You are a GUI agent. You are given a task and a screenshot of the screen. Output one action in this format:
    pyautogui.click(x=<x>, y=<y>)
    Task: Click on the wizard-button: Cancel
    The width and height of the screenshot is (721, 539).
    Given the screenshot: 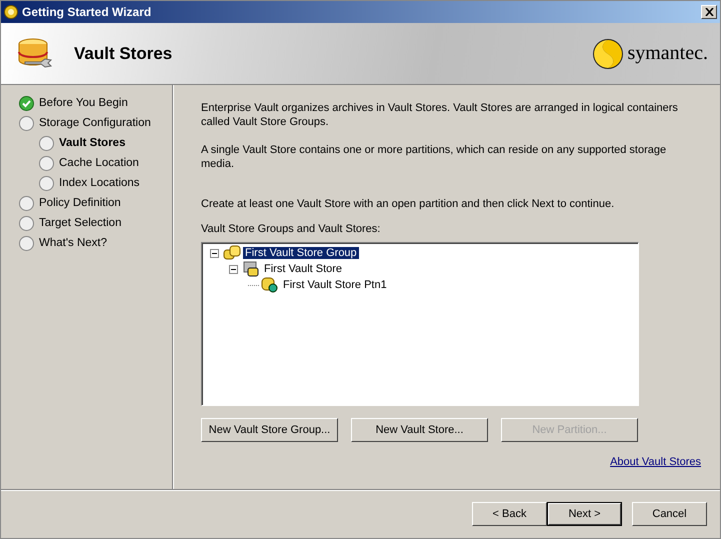 What is the action you would take?
    pyautogui.click(x=669, y=514)
    